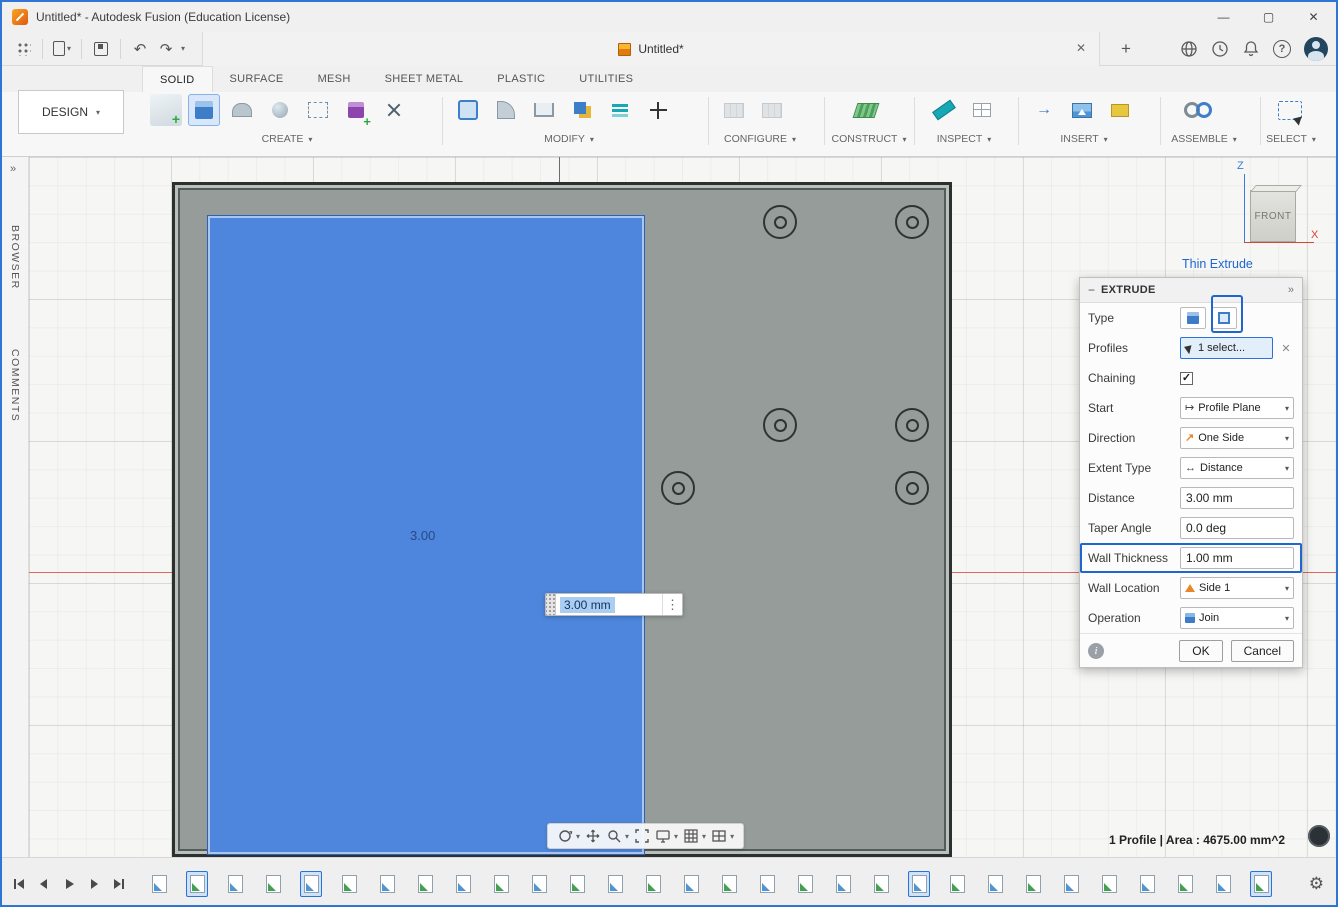 This screenshot has height=907, width=1338. Describe the element at coordinates (617, 836) in the screenshot. I see `zoom-icon: ▾` at that location.